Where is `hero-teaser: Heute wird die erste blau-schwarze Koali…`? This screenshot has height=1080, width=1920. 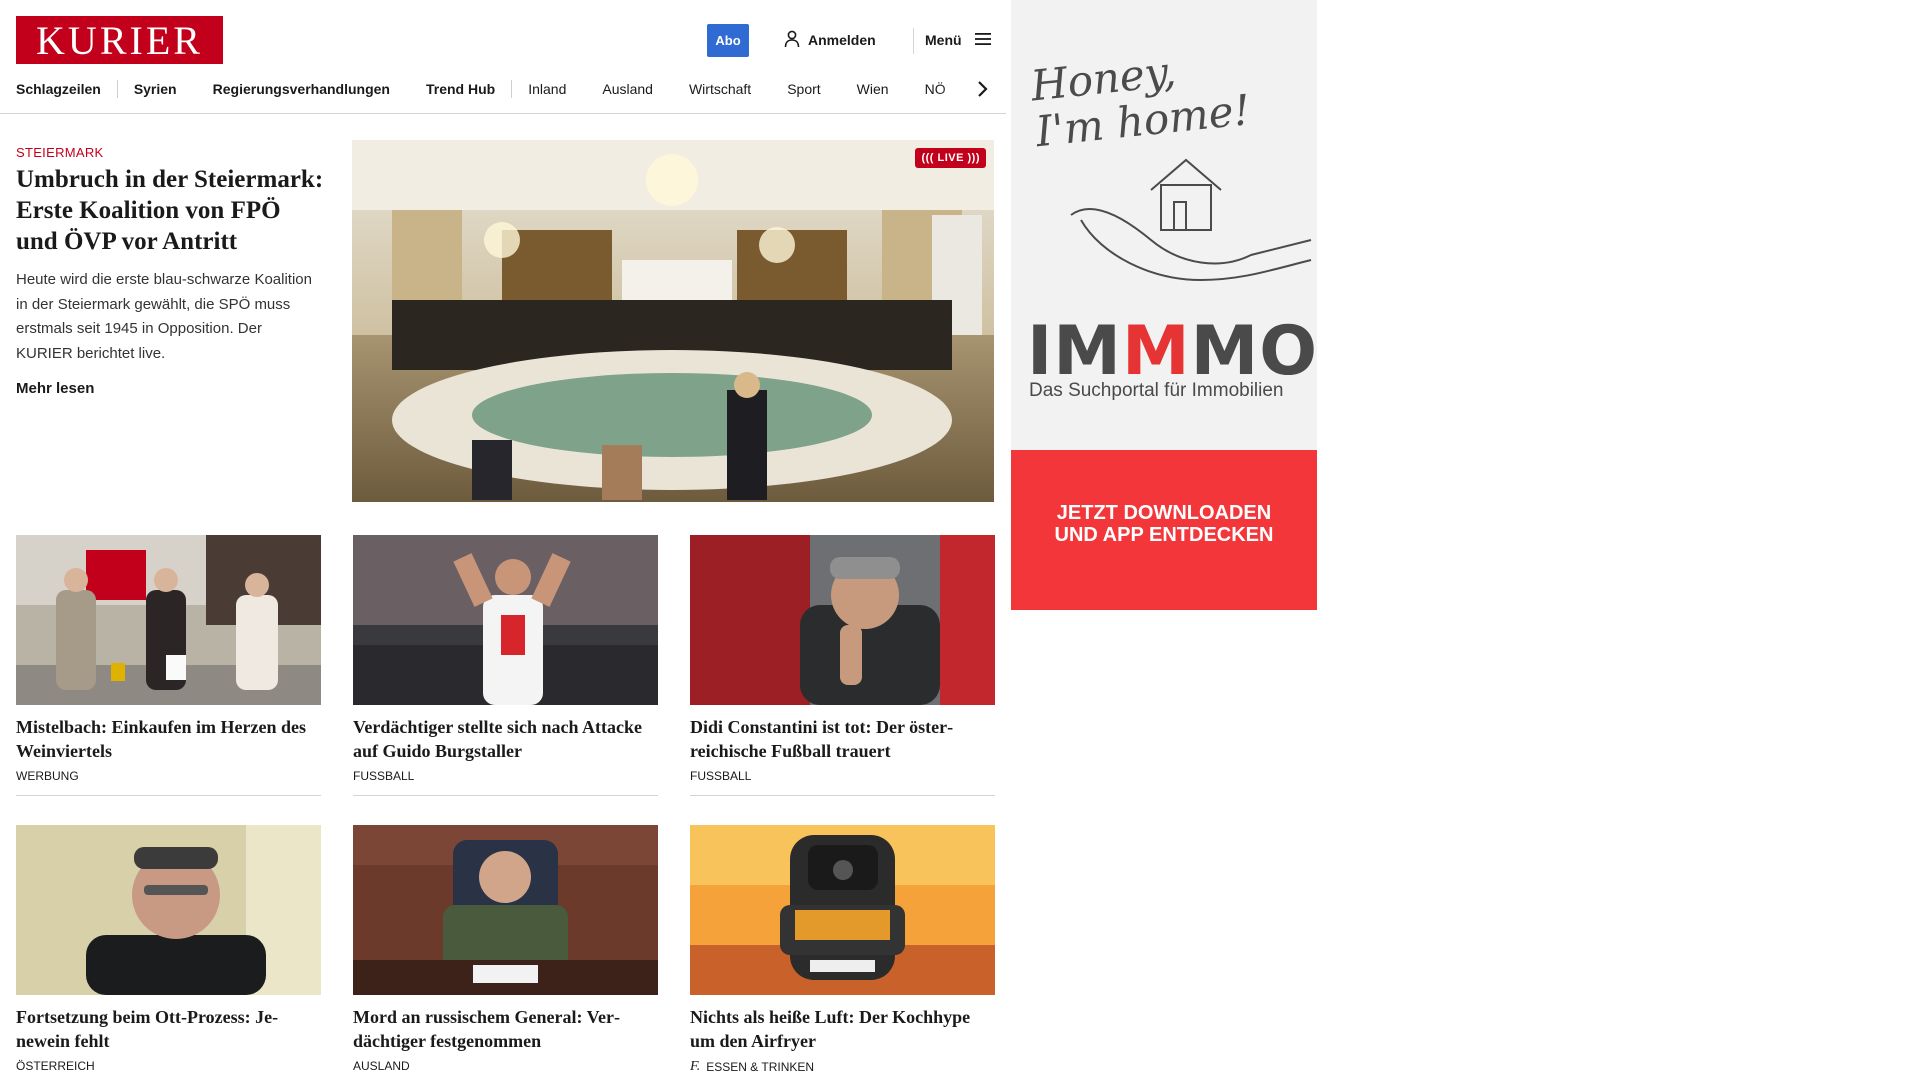 hero-teaser: Heute wird die erste blau-schwarze Koali… is located at coordinates (164, 316).